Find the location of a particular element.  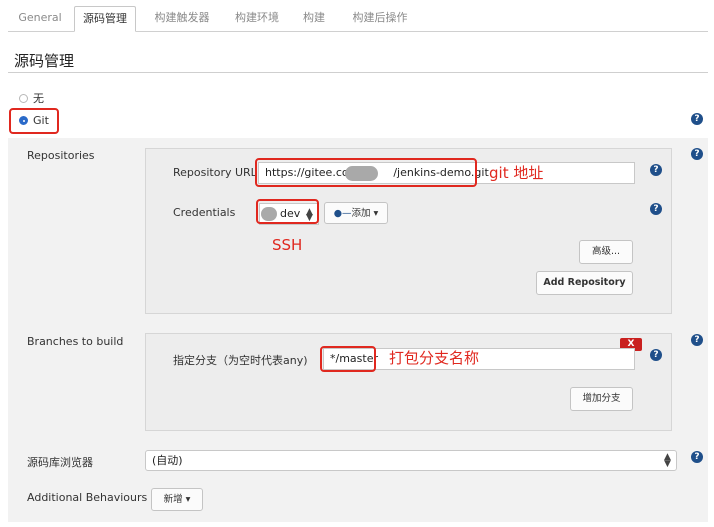

repository-browser-help-icon: ? is located at coordinates (697, 457).